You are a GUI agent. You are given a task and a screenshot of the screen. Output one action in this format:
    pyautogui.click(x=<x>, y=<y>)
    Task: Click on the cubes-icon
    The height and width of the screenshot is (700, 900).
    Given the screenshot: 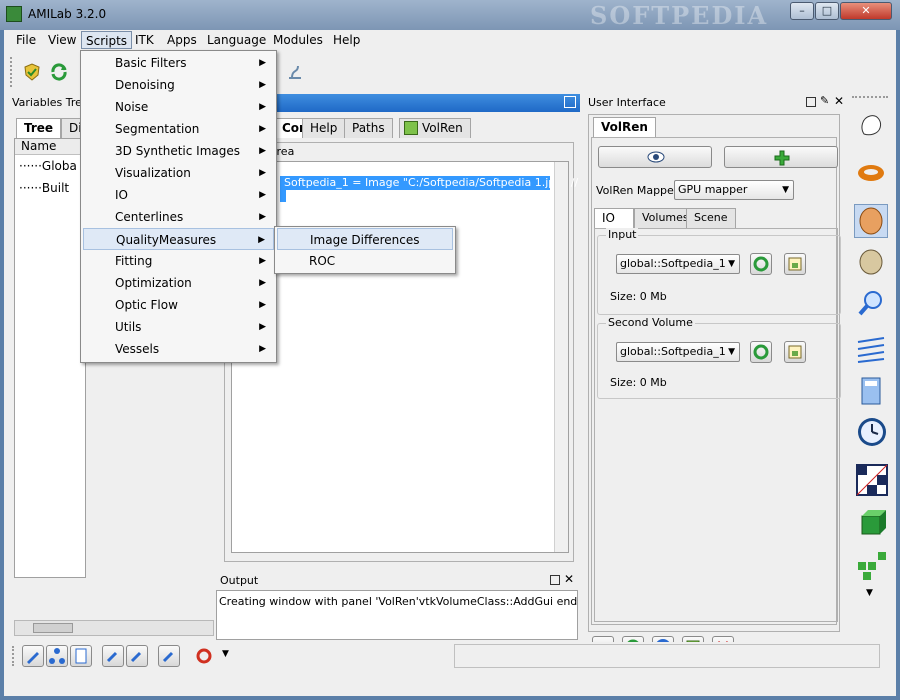 What is the action you would take?
    pyautogui.click(x=872, y=564)
    